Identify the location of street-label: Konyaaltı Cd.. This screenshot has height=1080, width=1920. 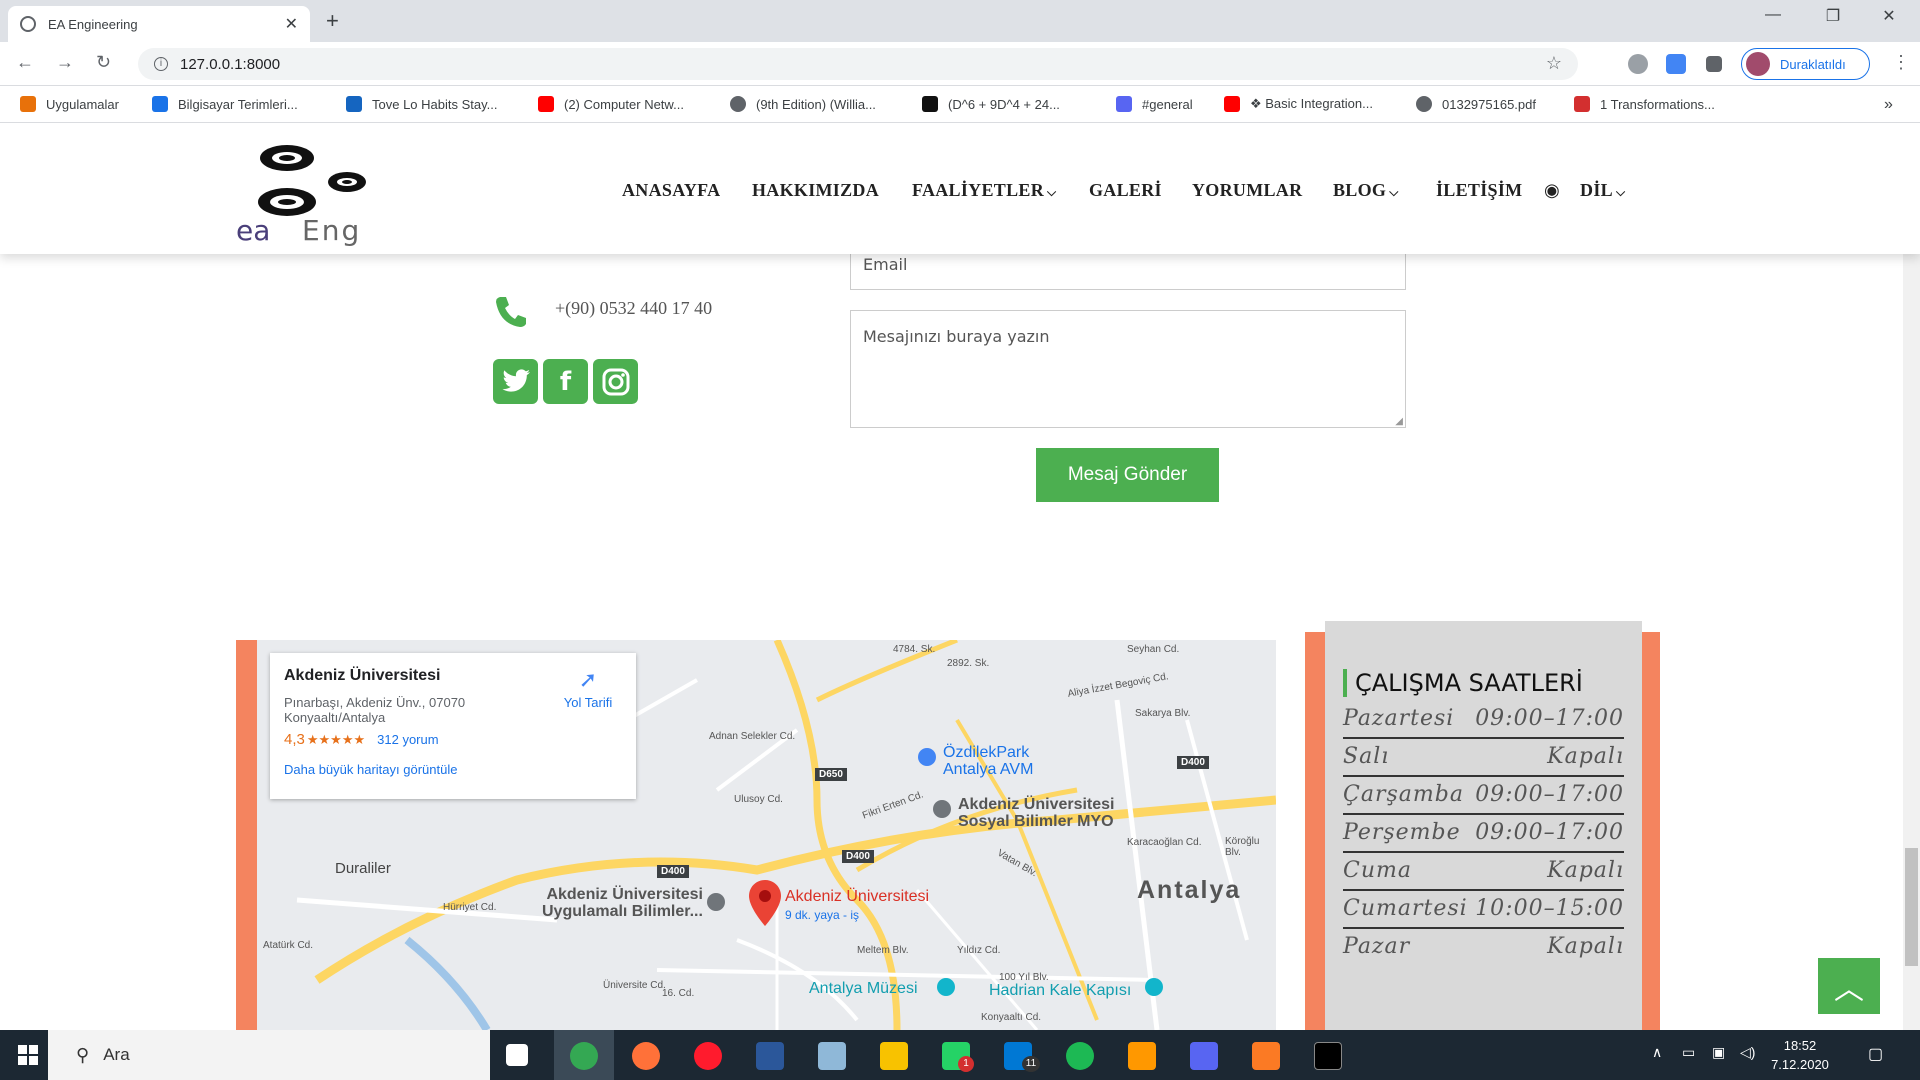
(1011, 1017).